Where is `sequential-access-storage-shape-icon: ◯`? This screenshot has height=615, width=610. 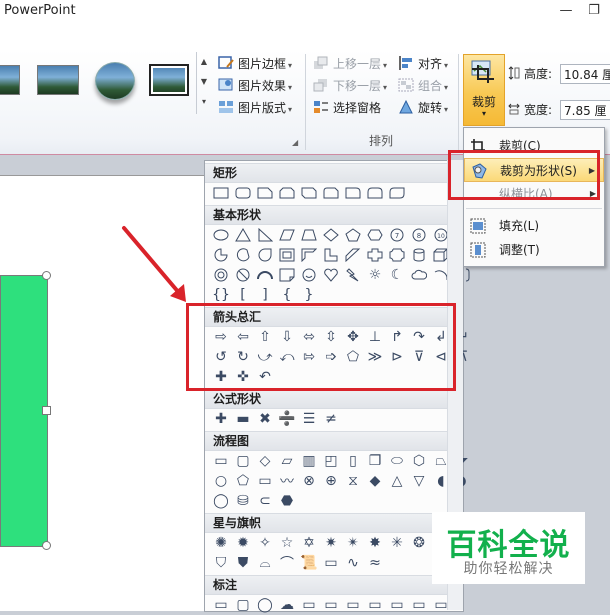
sequential-access-storage-shape-icon: ◯ is located at coordinates (221, 501).